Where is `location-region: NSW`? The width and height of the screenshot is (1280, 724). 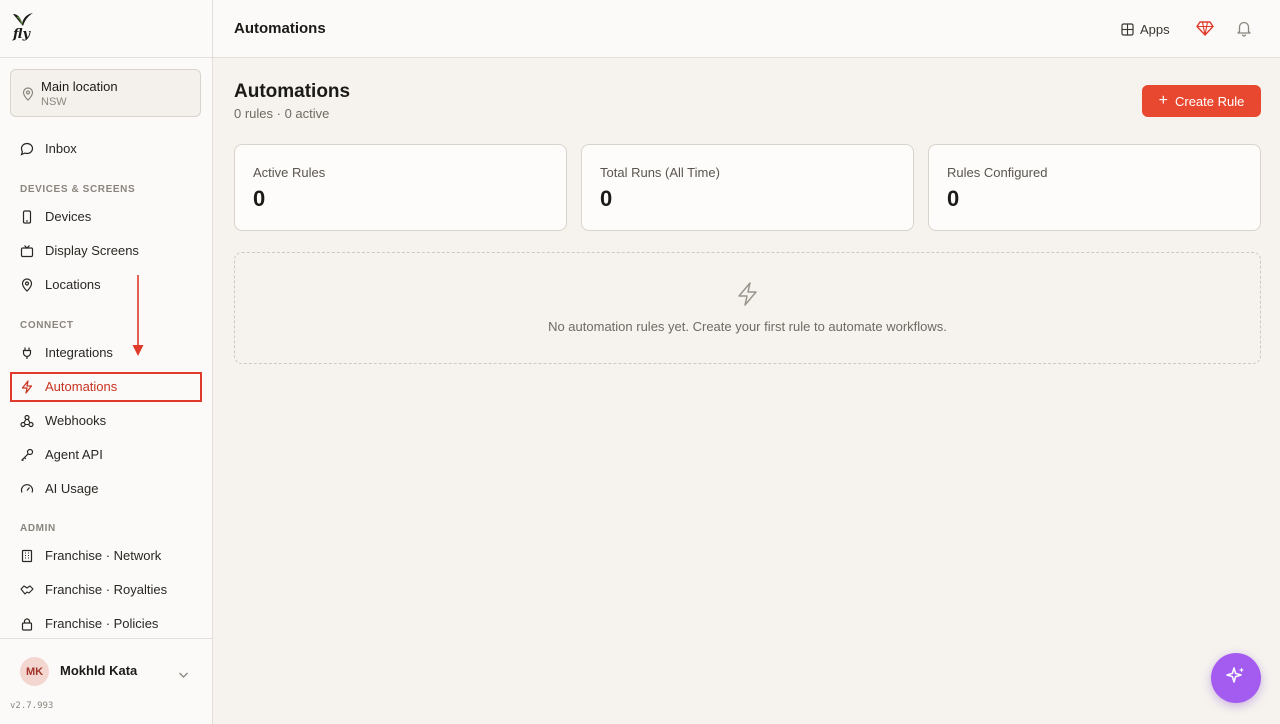
location-region: NSW is located at coordinates (54, 102).